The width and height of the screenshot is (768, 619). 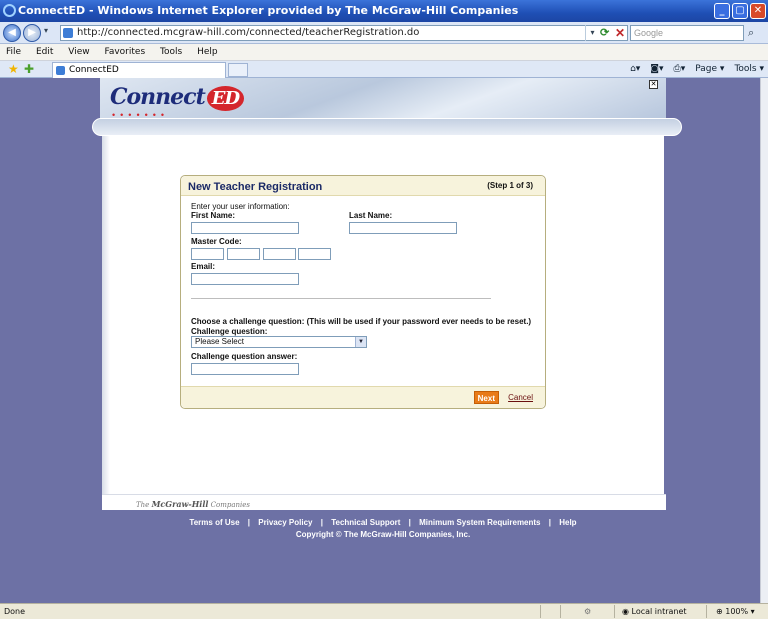 I want to click on challenge-question-label: Challenge question:, so click(x=229, y=331).